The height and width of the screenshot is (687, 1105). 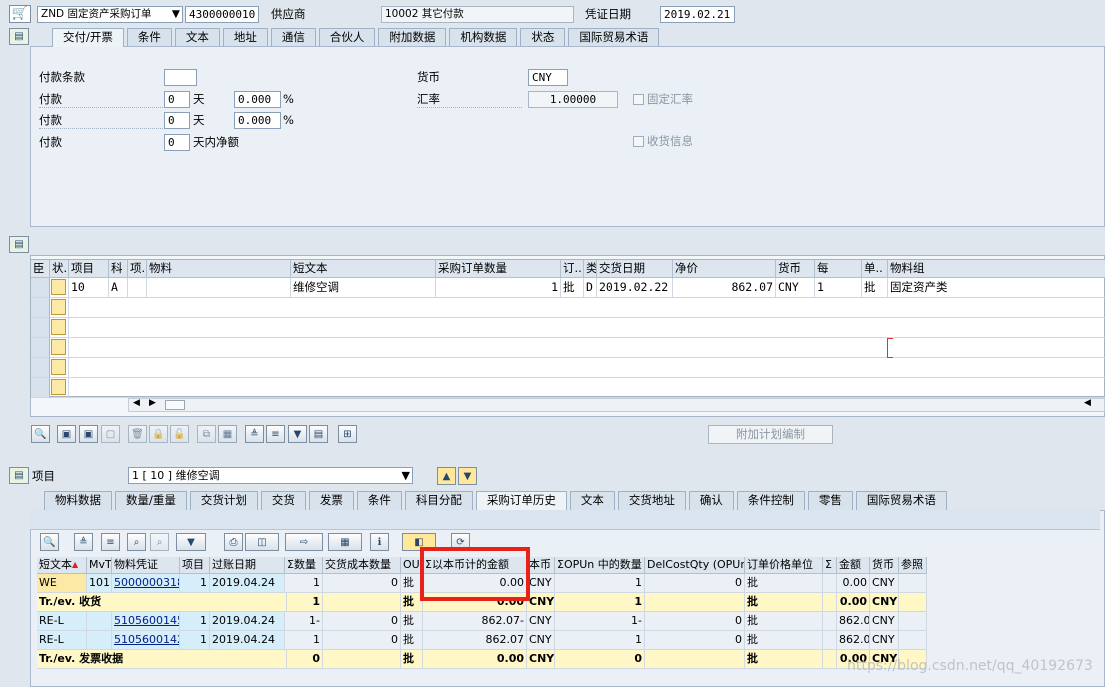 I want to click on scroll-left-icon: ◀, so click(x=136, y=403).